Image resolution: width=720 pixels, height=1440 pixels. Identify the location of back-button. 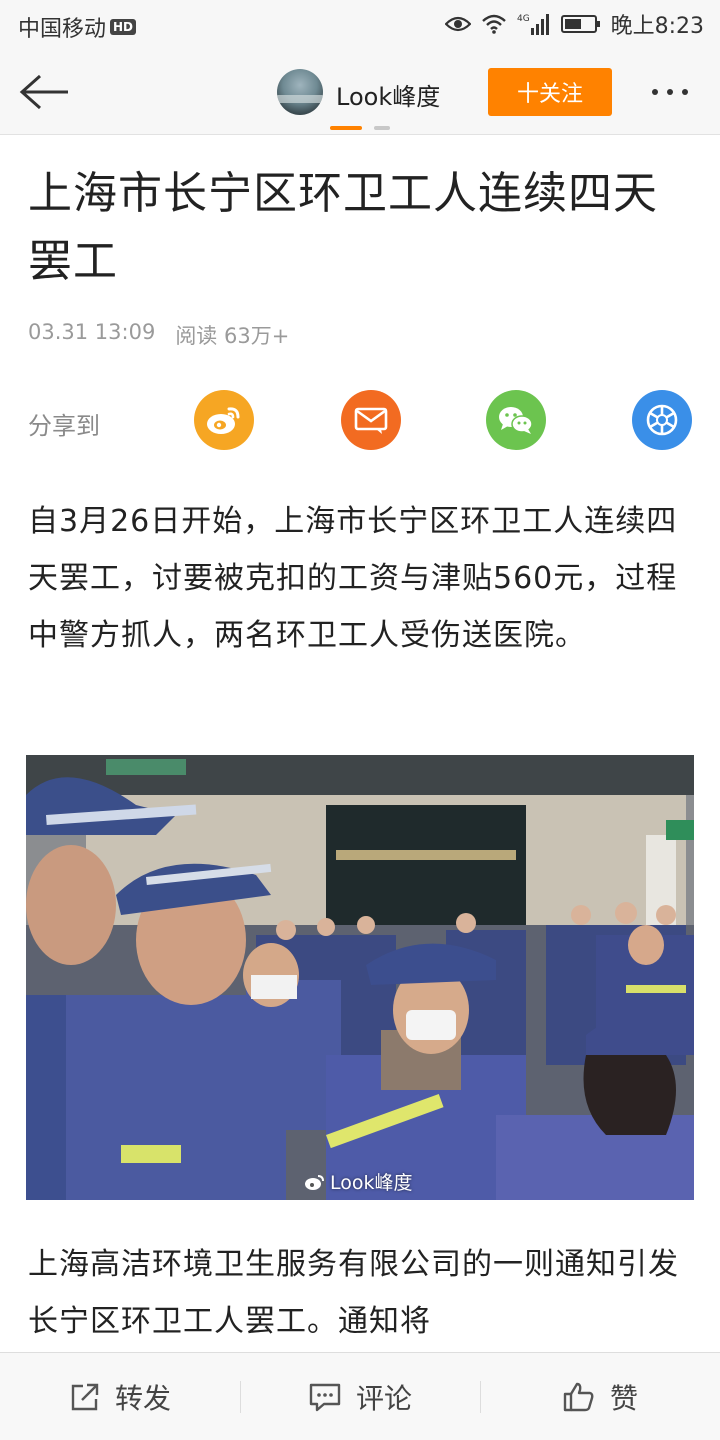
(44, 92).